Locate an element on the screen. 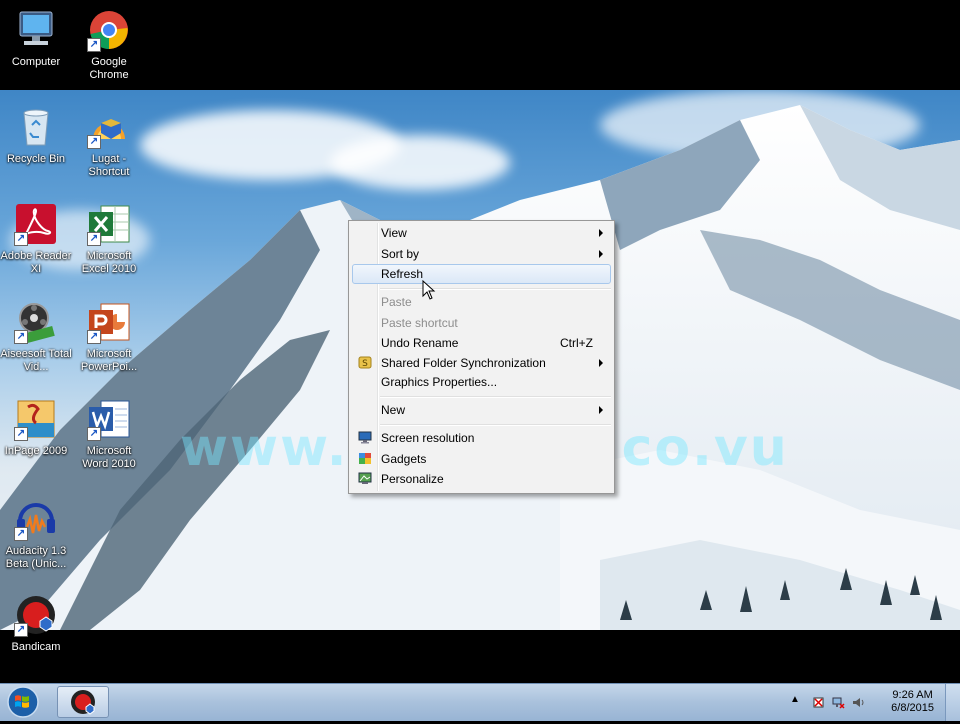 This screenshot has width=960, height=724. action-center-icon is located at coordinates (818, 702).